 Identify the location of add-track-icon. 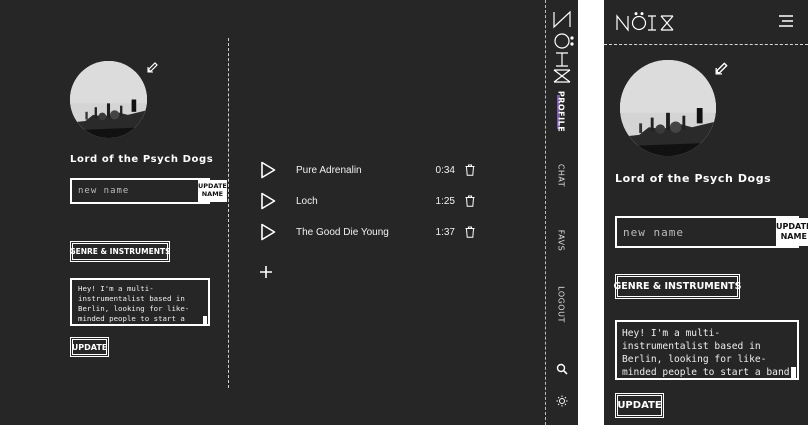
(266, 272).